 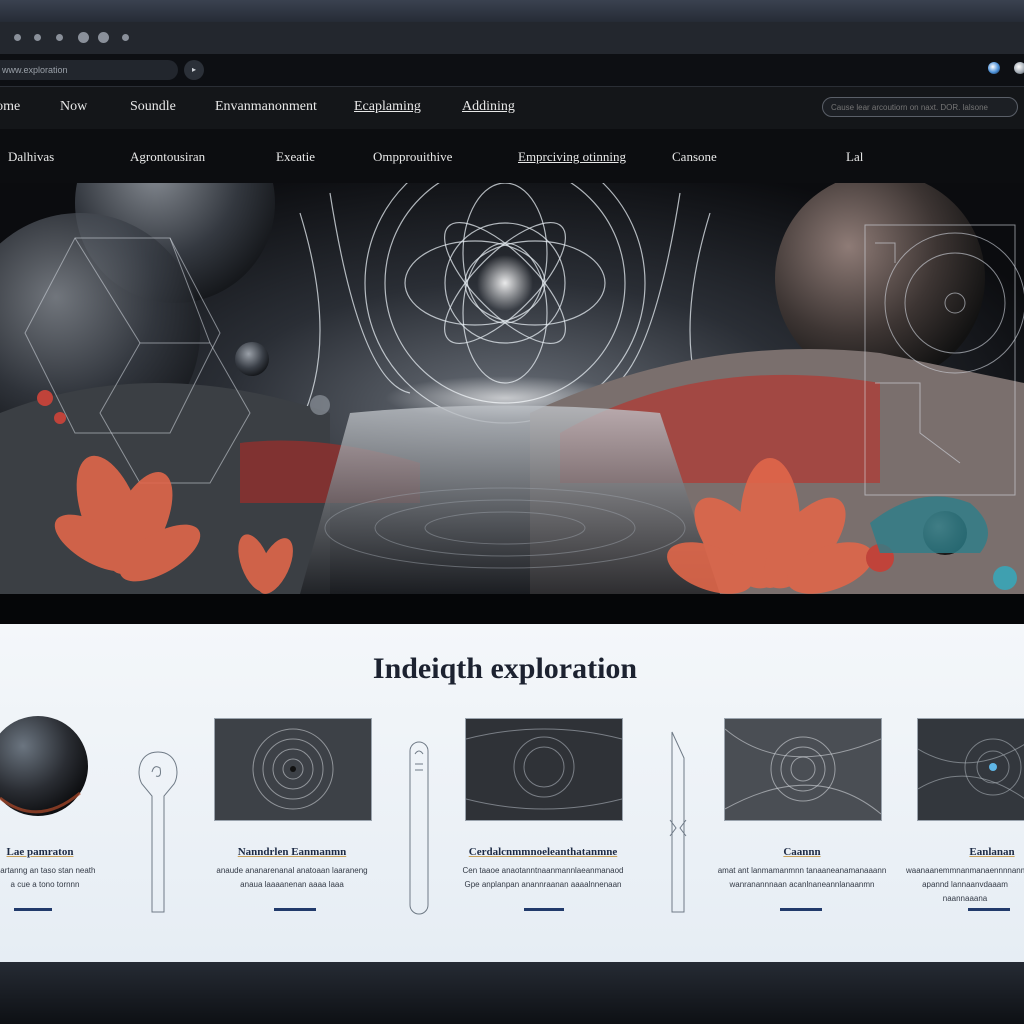 What do you see at coordinates (512, 70) in the screenshot?
I see `browser-address-bar: www.exploration` at bounding box center [512, 70].